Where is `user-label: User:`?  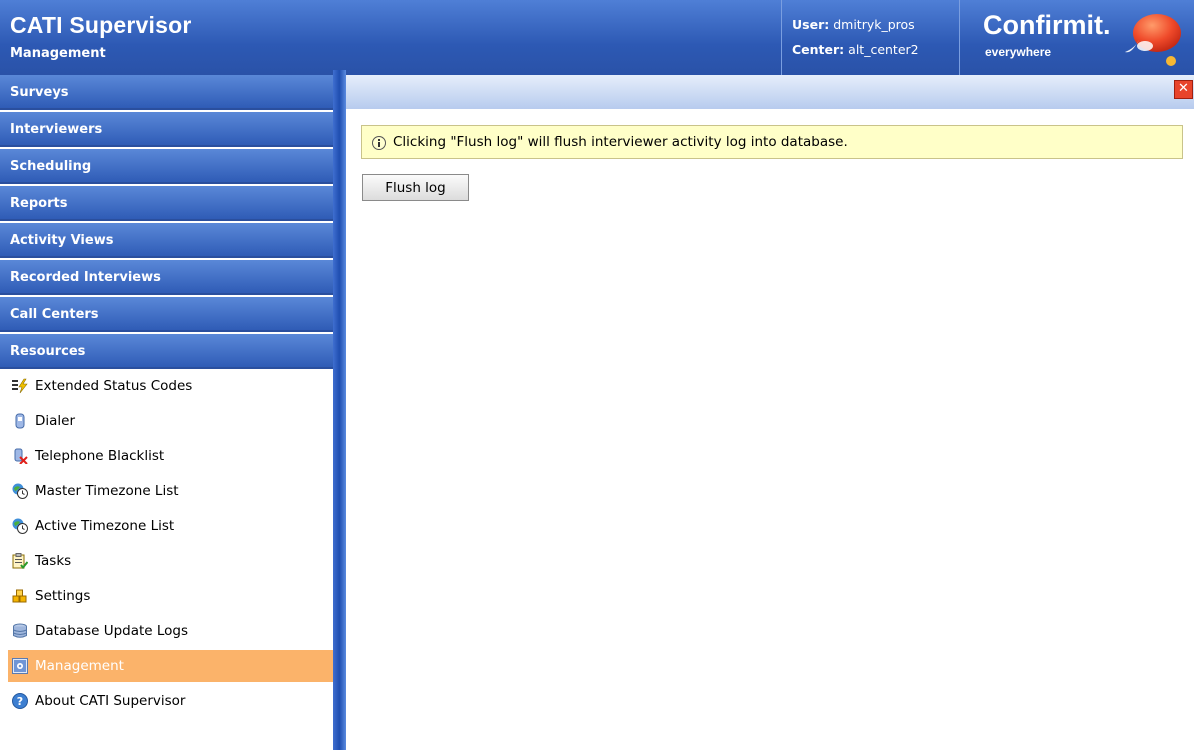 user-label: User: is located at coordinates (811, 24).